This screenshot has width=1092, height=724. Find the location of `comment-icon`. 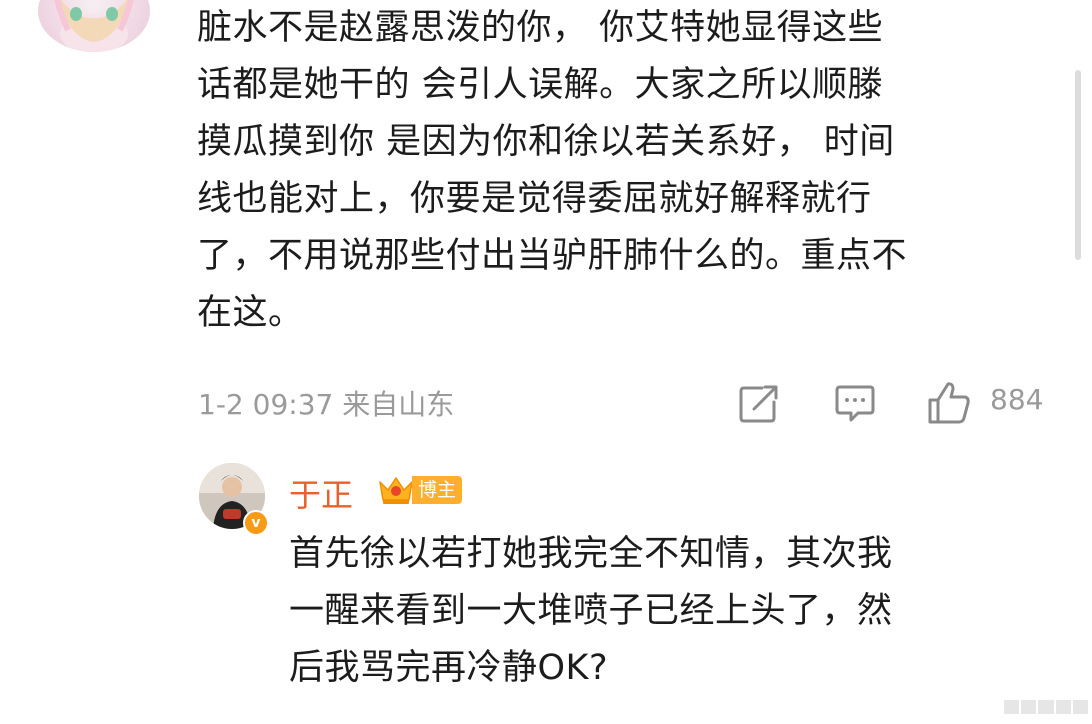

comment-icon is located at coordinates (855, 404).